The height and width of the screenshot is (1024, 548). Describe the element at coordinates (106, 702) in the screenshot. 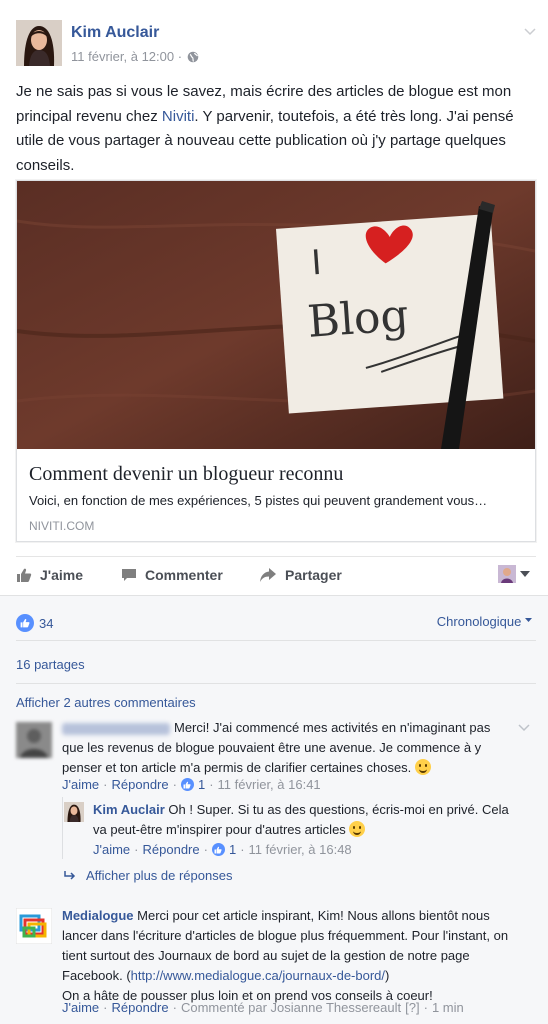

I see `view-more-comments-link: Afficher 2 autres commentaires` at that location.